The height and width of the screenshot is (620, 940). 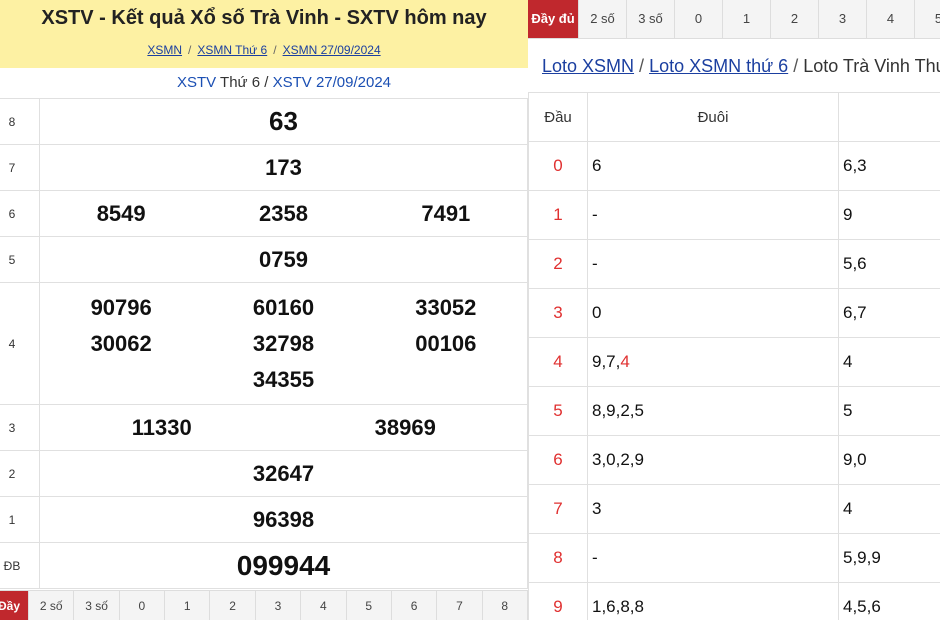 What do you see at coordinates (283, 379) in the screenshot?
I see `prize-value: 34355` at bounding box center [283, 379].